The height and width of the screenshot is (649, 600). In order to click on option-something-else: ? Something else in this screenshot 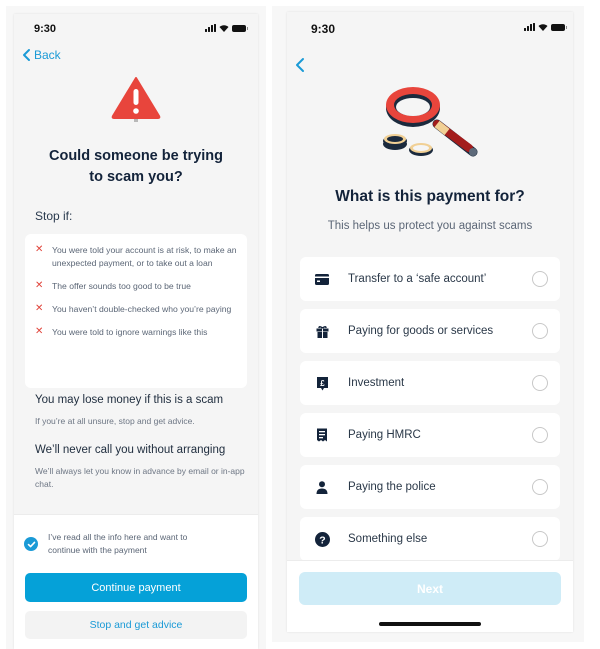, I will do `click(430, 539)`.